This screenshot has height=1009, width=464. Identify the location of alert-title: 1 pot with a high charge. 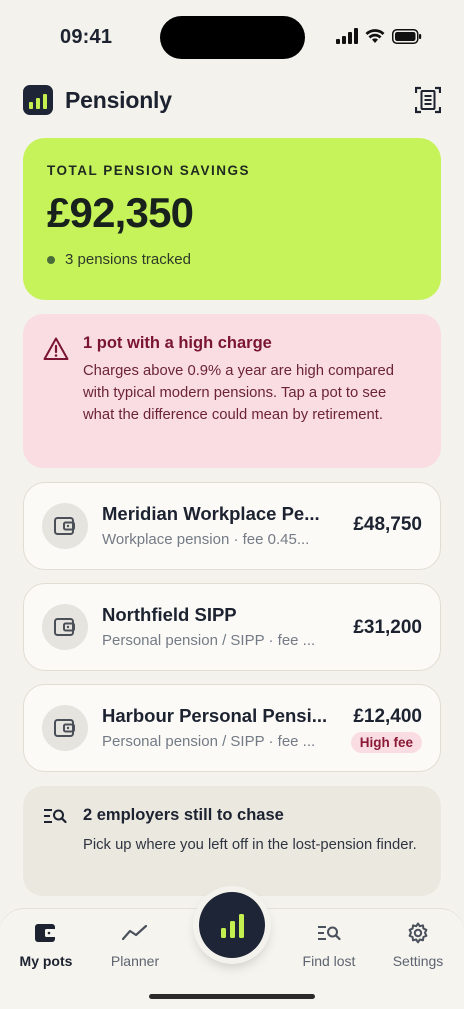
(177, 343).